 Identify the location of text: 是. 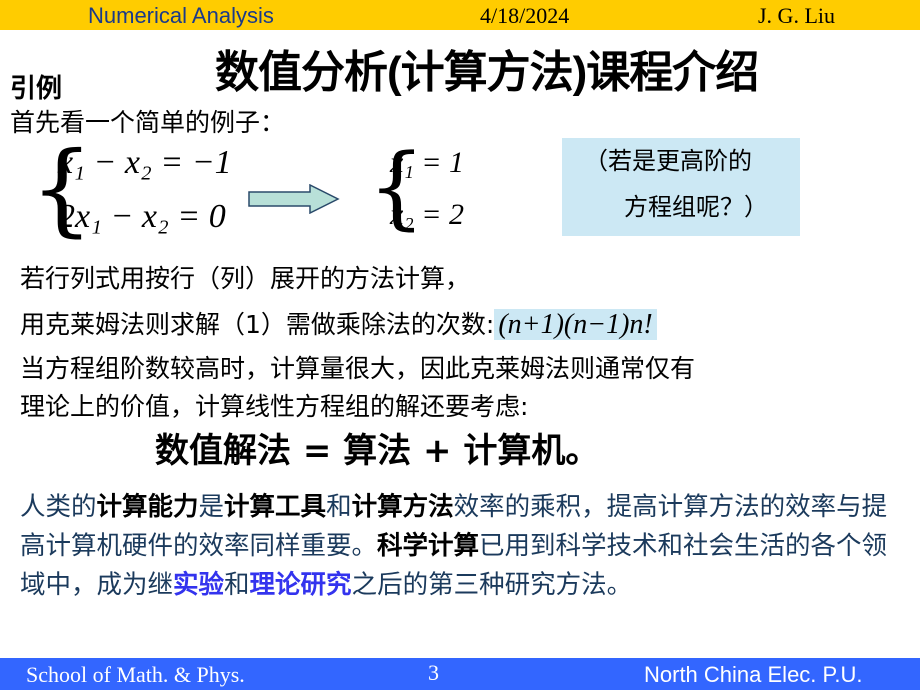
(211, 507).